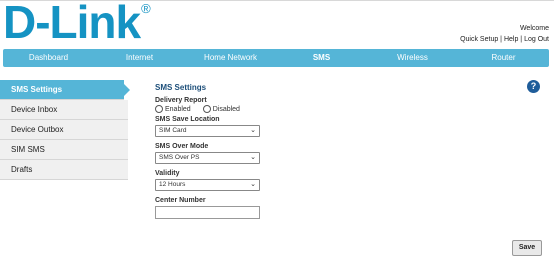 This screenshot has height=263, width=554. What do you see at coordinates (178, 109) in the screenshot?
I see `enabled-radio-label: Enabled` at bounding box center [178, 109].